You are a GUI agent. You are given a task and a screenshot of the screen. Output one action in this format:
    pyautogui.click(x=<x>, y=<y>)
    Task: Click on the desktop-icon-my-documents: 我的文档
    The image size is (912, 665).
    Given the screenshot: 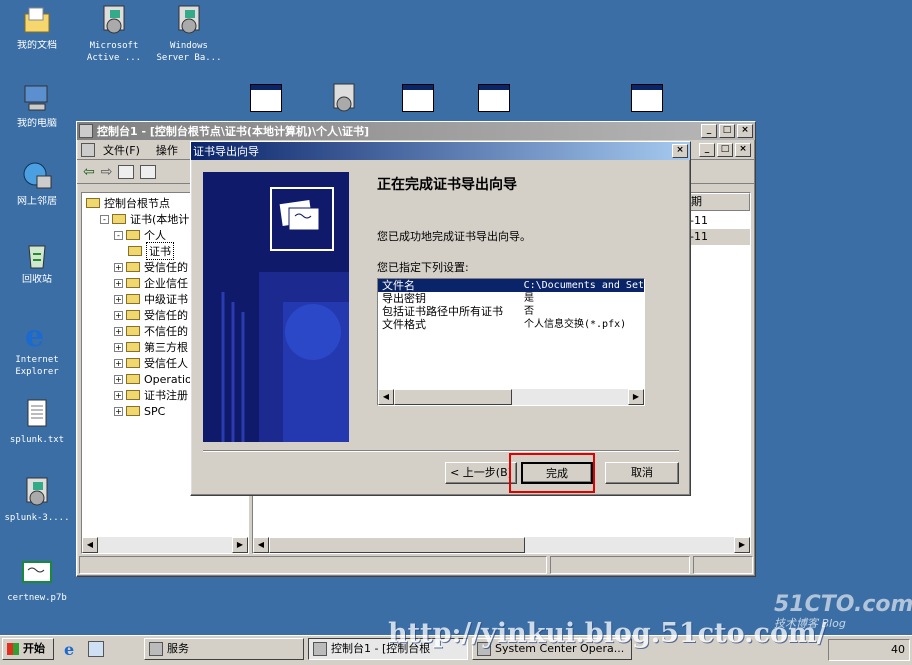 What is the action you would take?
    pyautogui.click(x=37, y=28)
    